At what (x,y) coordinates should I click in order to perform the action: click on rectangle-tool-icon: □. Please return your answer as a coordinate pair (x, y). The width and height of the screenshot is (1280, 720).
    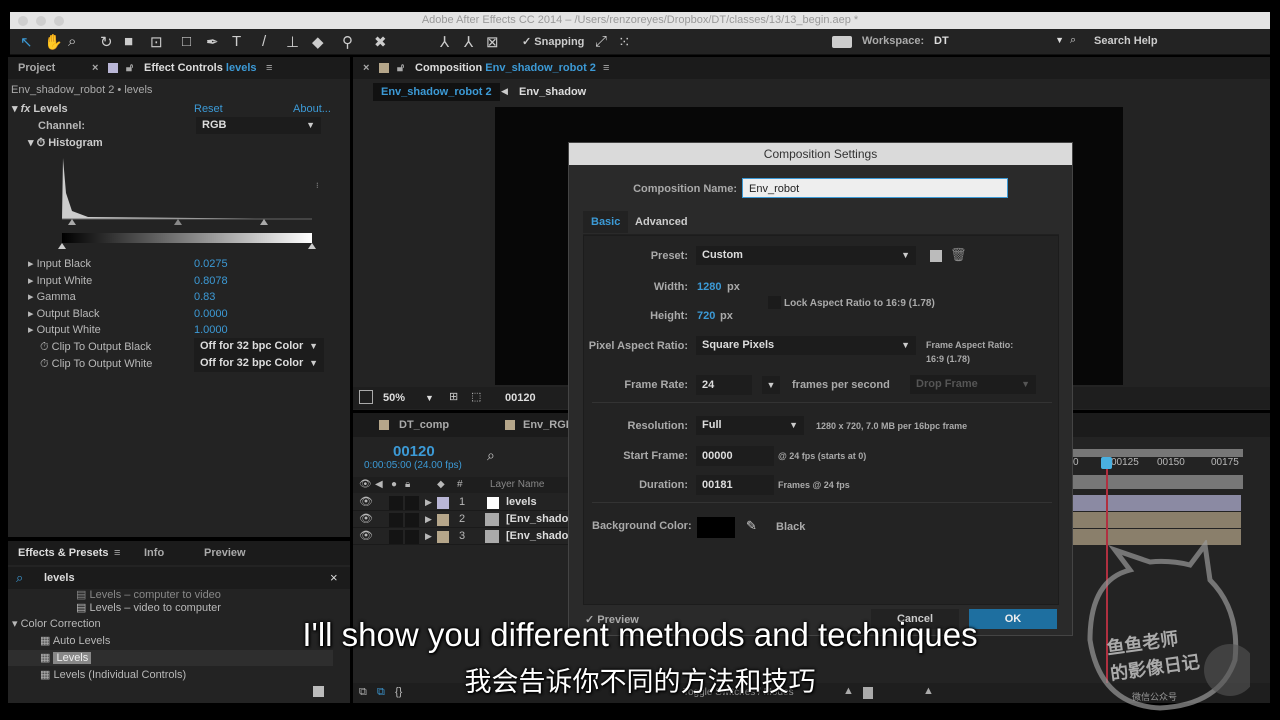
    Looking at the image, I should click on (186, 41).